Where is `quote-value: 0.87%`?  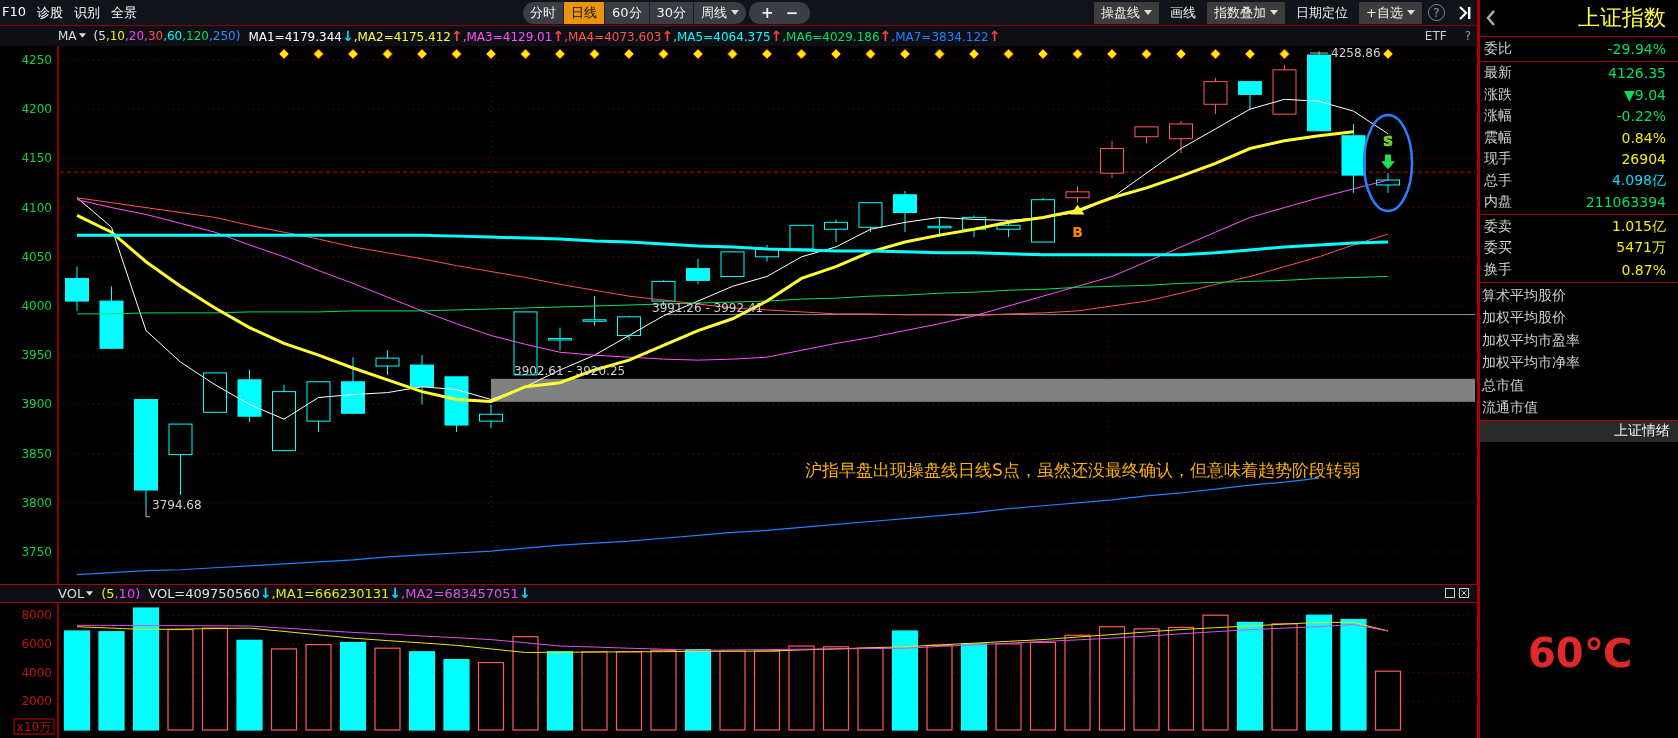
quote-value: 0.87% is located at coordinates (1643, 269).